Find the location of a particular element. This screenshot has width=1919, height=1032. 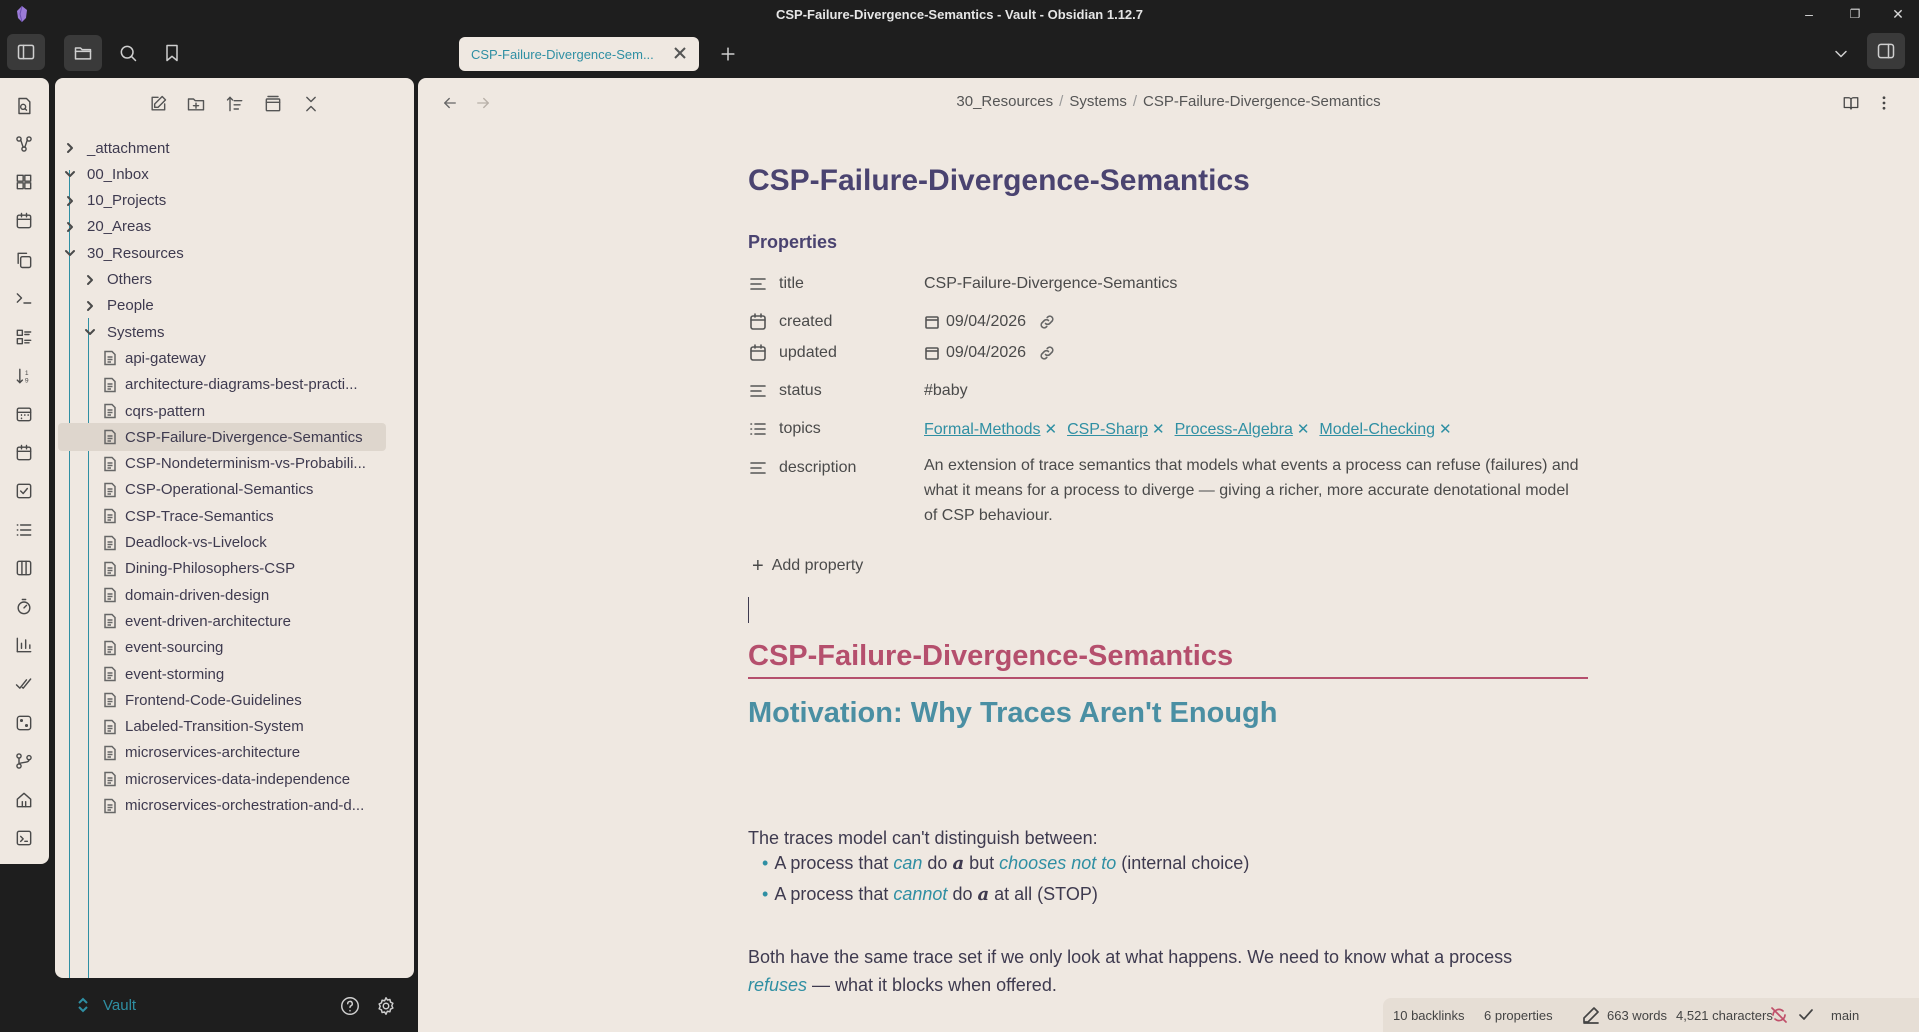

chevrons-up-down-icon is located at coordinates (83, 1005).